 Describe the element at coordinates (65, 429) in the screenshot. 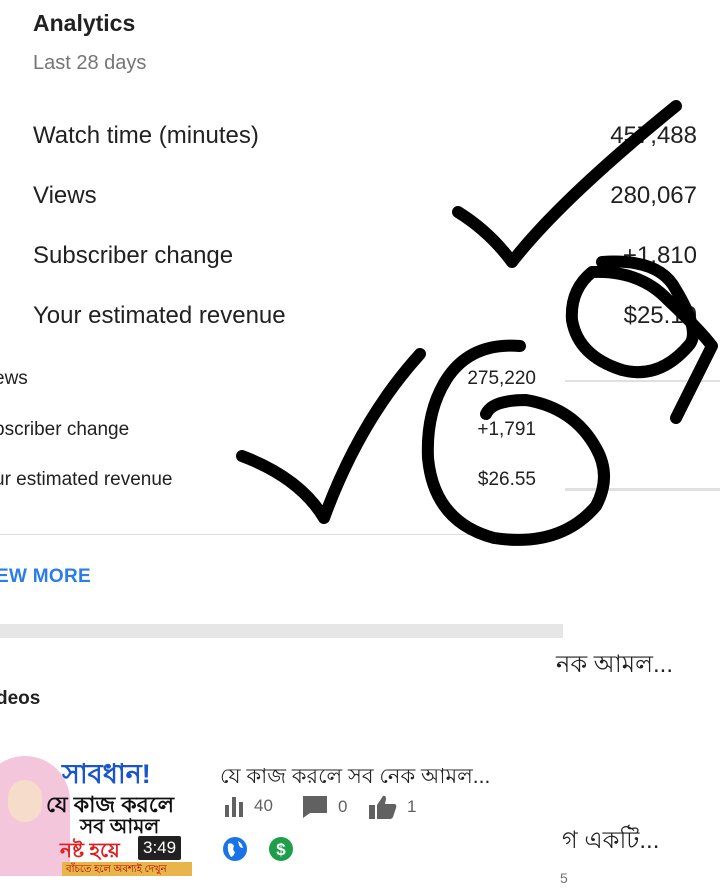

I see `stat-label: bscriber change` at that location.